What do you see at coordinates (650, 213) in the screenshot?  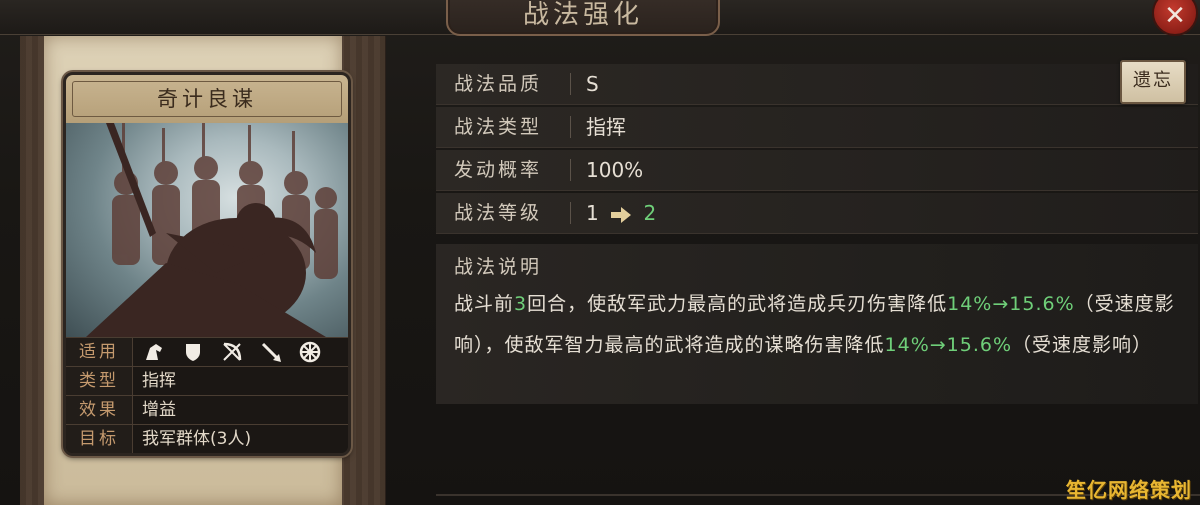 I see `level-next: 2` at bounding box center [650, 213].